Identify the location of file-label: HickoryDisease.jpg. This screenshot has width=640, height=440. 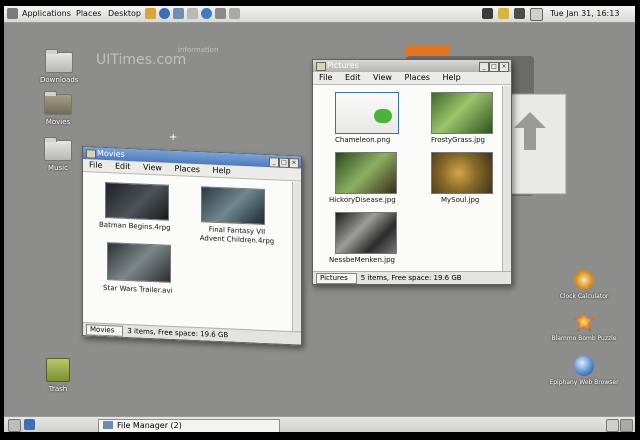
(362, 200).